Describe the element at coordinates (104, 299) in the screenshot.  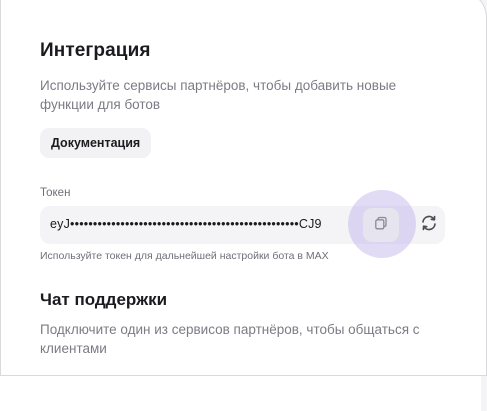
I see `support-chat-title: Чат поддержки` at that location.